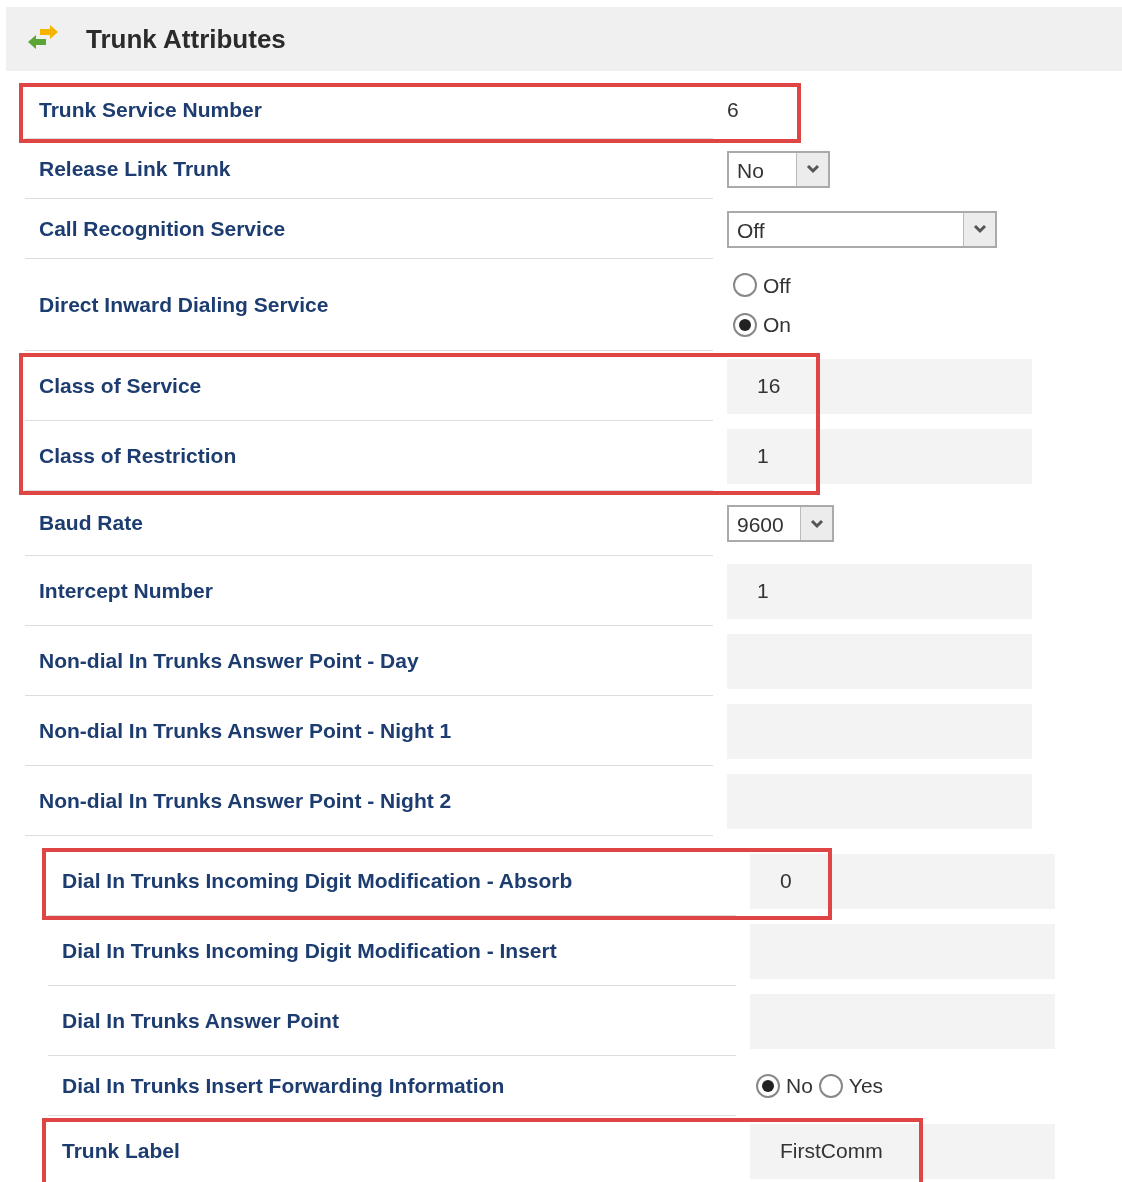  What do you see at coordinates (369, 110) in the screenshot?
I see `field-label: Trunk Service Number` at bounding box center [369, 110].